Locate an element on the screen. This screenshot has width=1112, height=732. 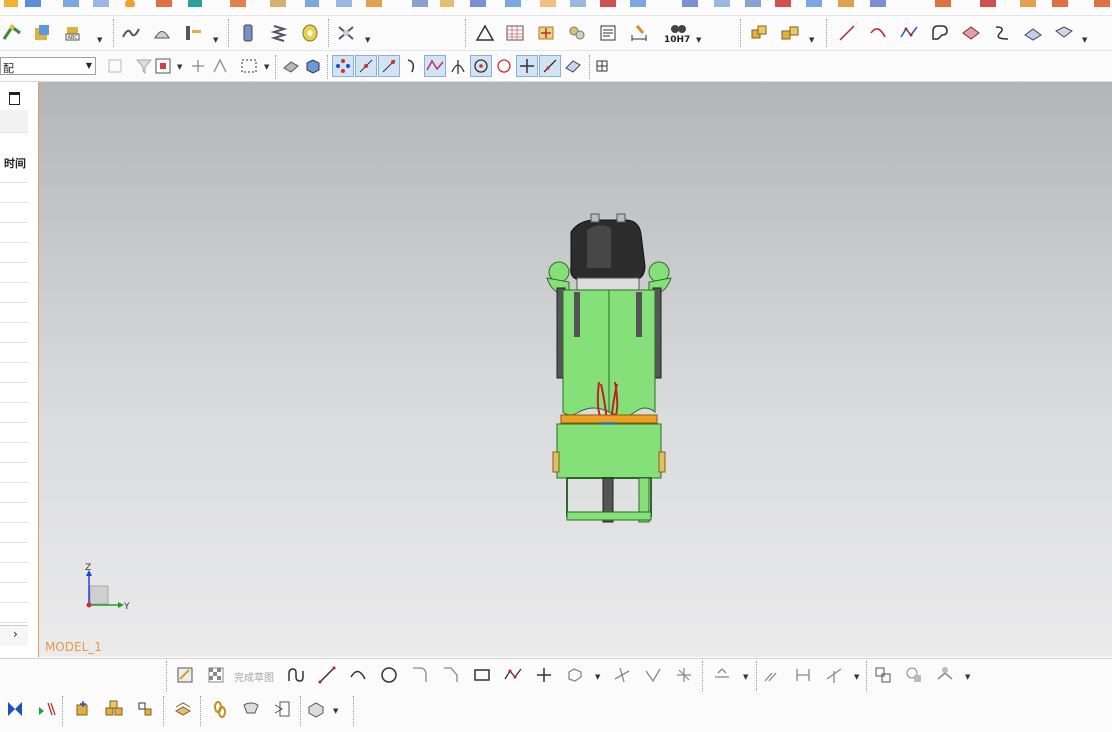
offset-sketch-icon is located at coordinates (722, 675).